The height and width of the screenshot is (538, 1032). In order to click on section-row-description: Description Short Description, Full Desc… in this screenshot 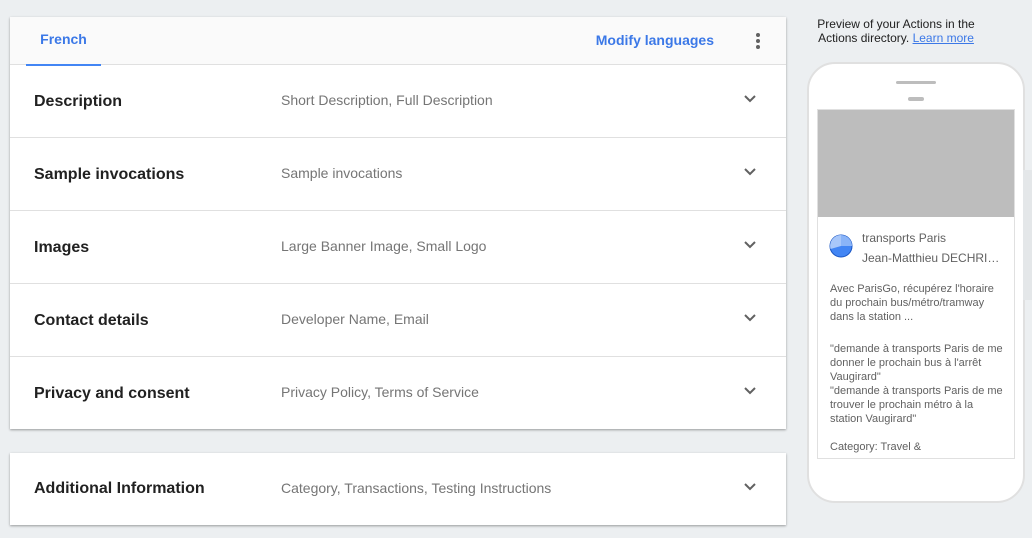, I will do `click(398, 101)`.